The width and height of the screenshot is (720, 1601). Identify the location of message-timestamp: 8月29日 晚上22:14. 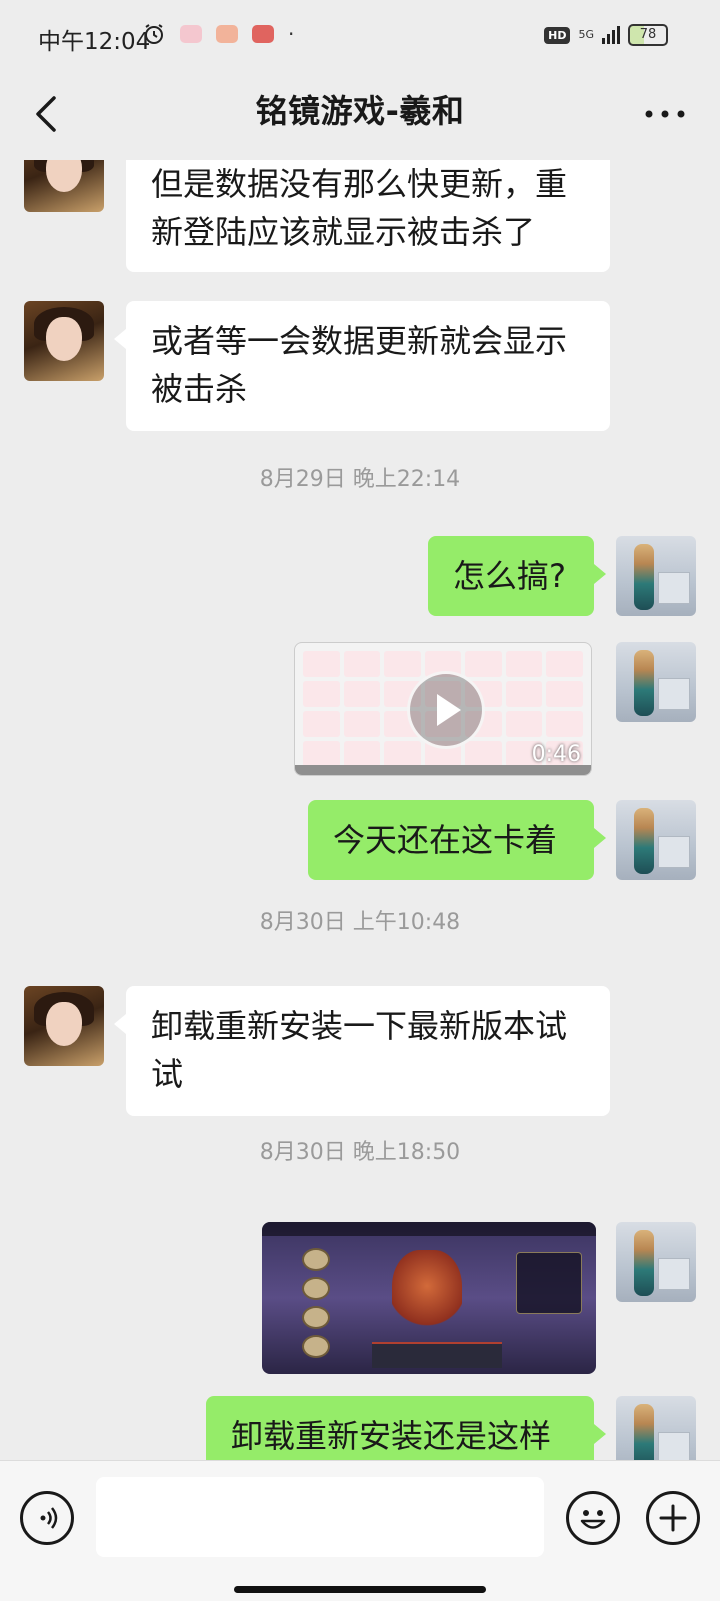
(360, 479).